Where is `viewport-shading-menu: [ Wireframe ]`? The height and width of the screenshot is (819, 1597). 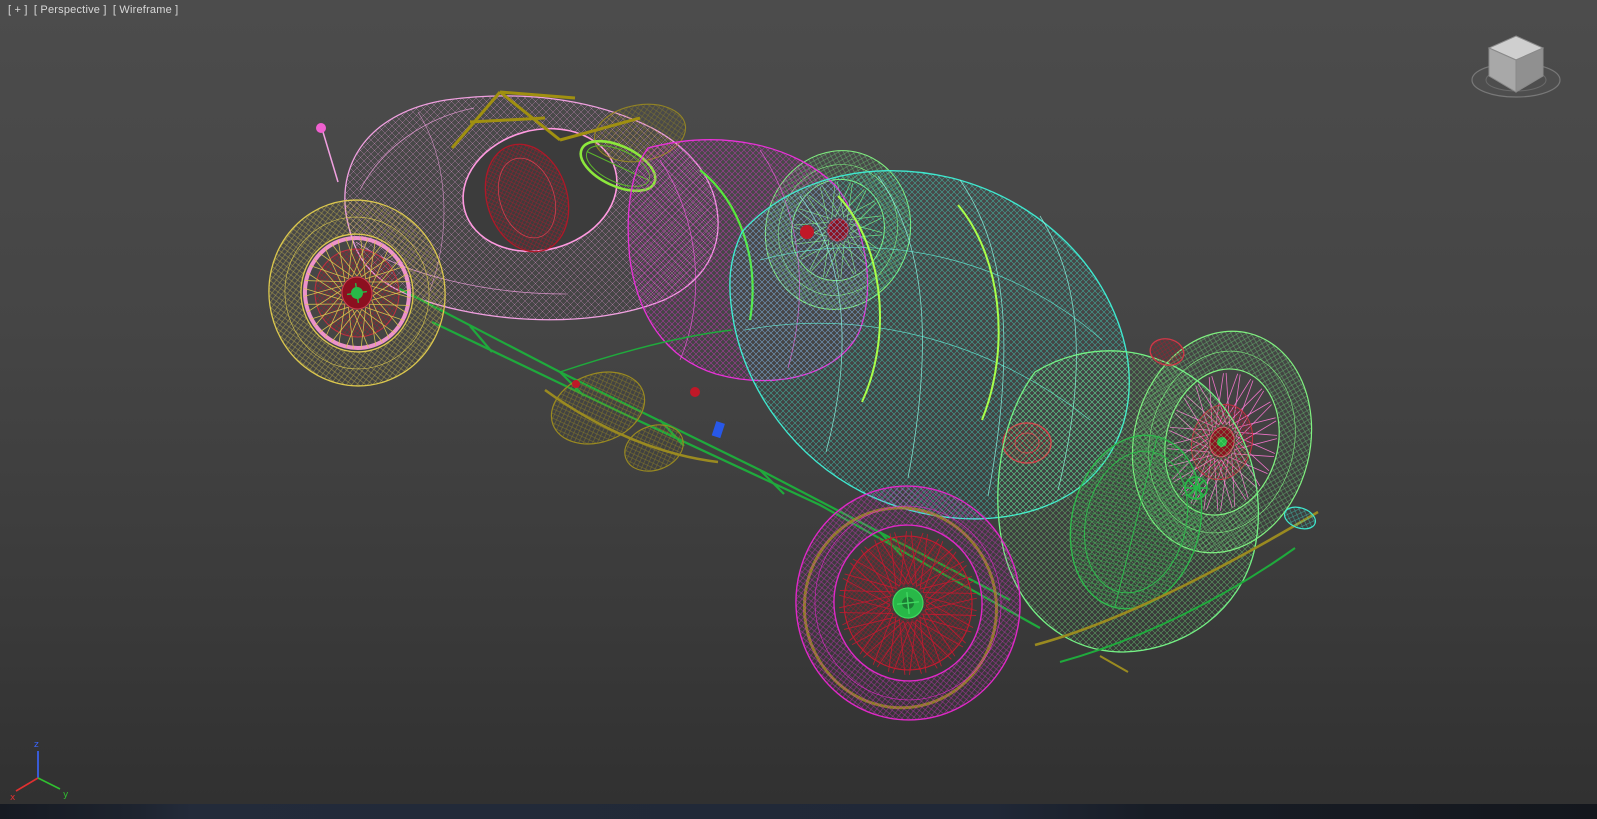 viewport-shading-menu: [ Wireframe ] is located at coordinates (146, 10).